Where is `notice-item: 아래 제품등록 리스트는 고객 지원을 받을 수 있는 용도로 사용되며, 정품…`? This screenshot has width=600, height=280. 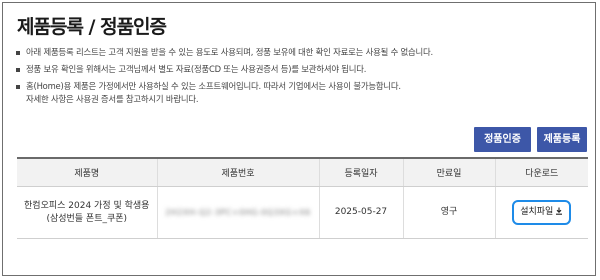 notice-item: 아래 제품등록 리스트는 고객 지원을 받을 수 있는 용도로 사용되며, 정품… is located at coordinates (301, 52).